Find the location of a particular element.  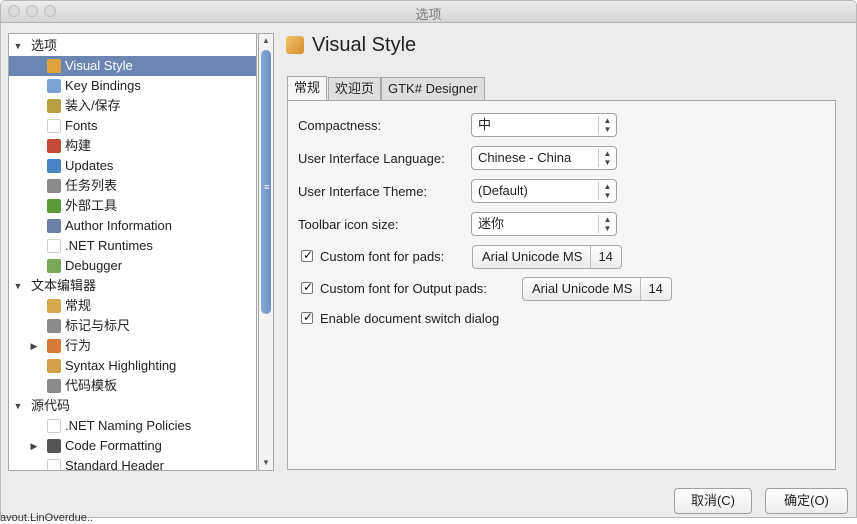

tree-item: 外部工具 is located at coordinates (132, 206).